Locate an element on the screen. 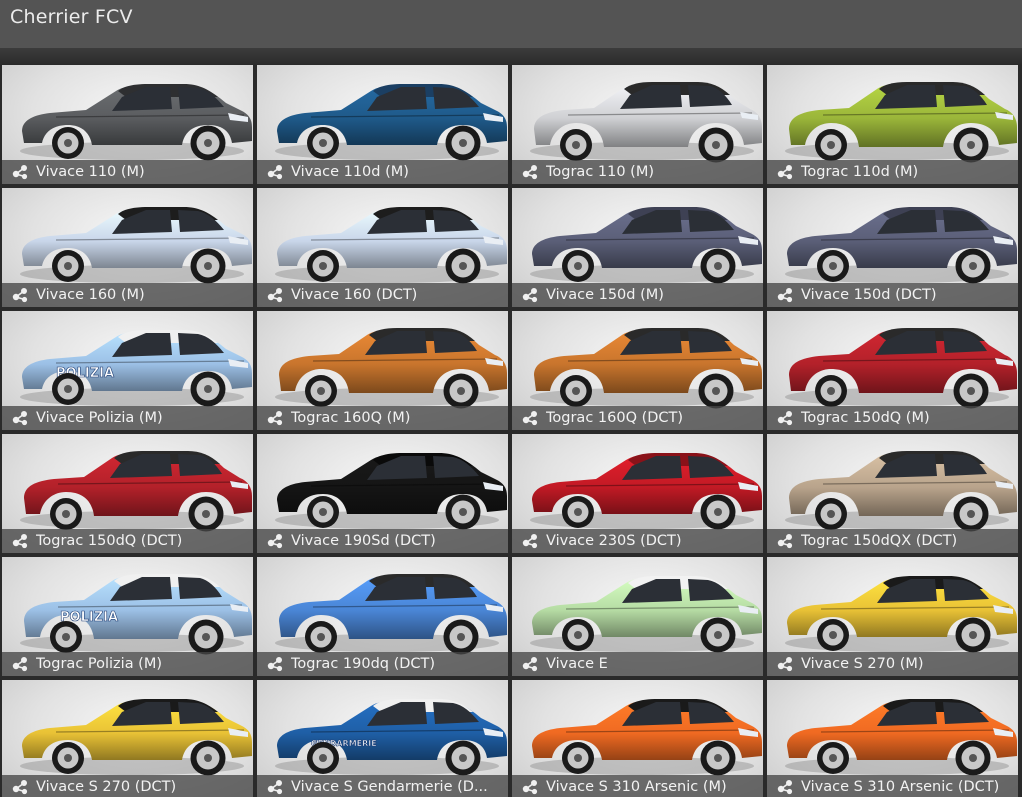  vehicle-config-tile: Vivace S 310 Arsenic (M) is located at coordinates (637, 738).